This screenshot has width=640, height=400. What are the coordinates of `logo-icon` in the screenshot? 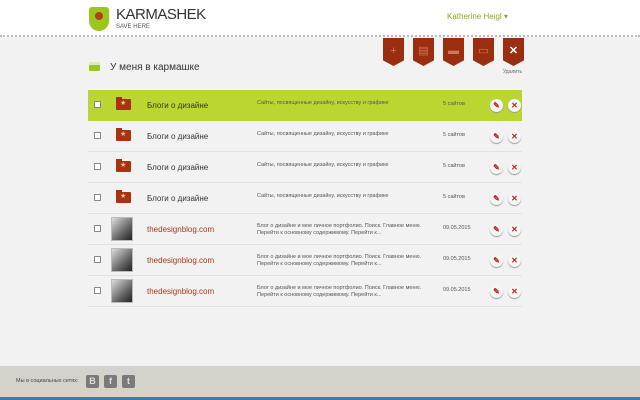 It's located at (99, 19).